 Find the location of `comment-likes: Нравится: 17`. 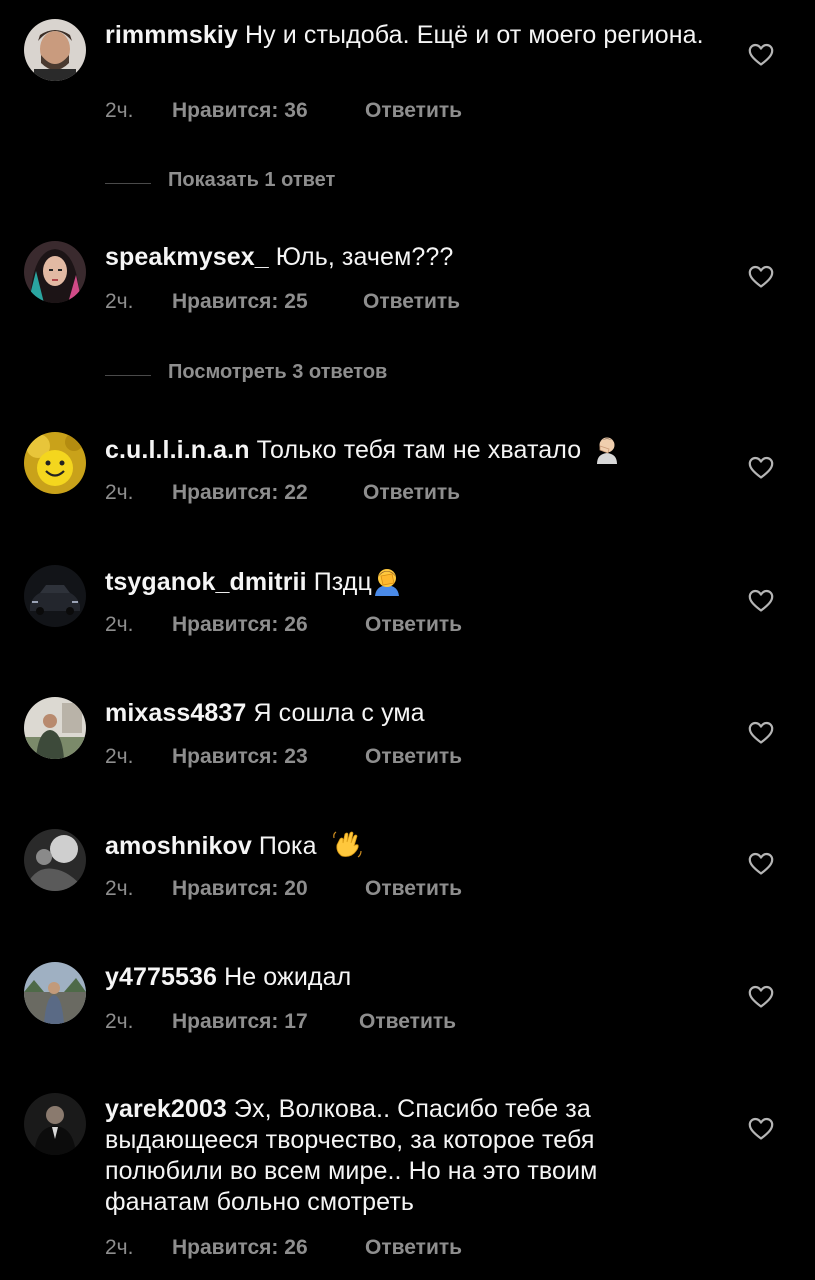

comment-likes: Нравится: 17 is located at coordinates (240, 1022).